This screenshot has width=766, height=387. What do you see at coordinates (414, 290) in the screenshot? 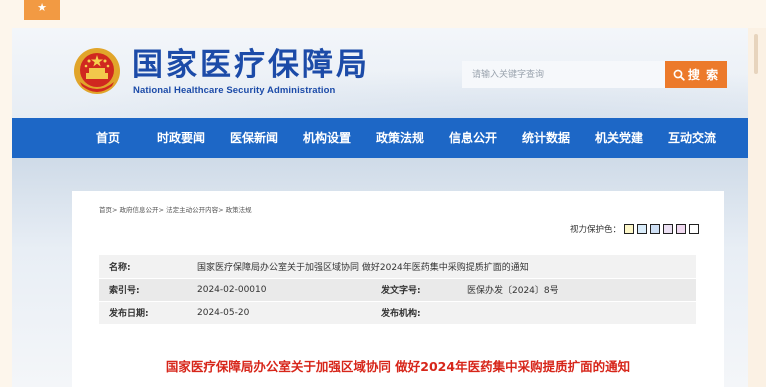
I see `doc-number-label: 发文字号:` at bounding box center [414, 290].